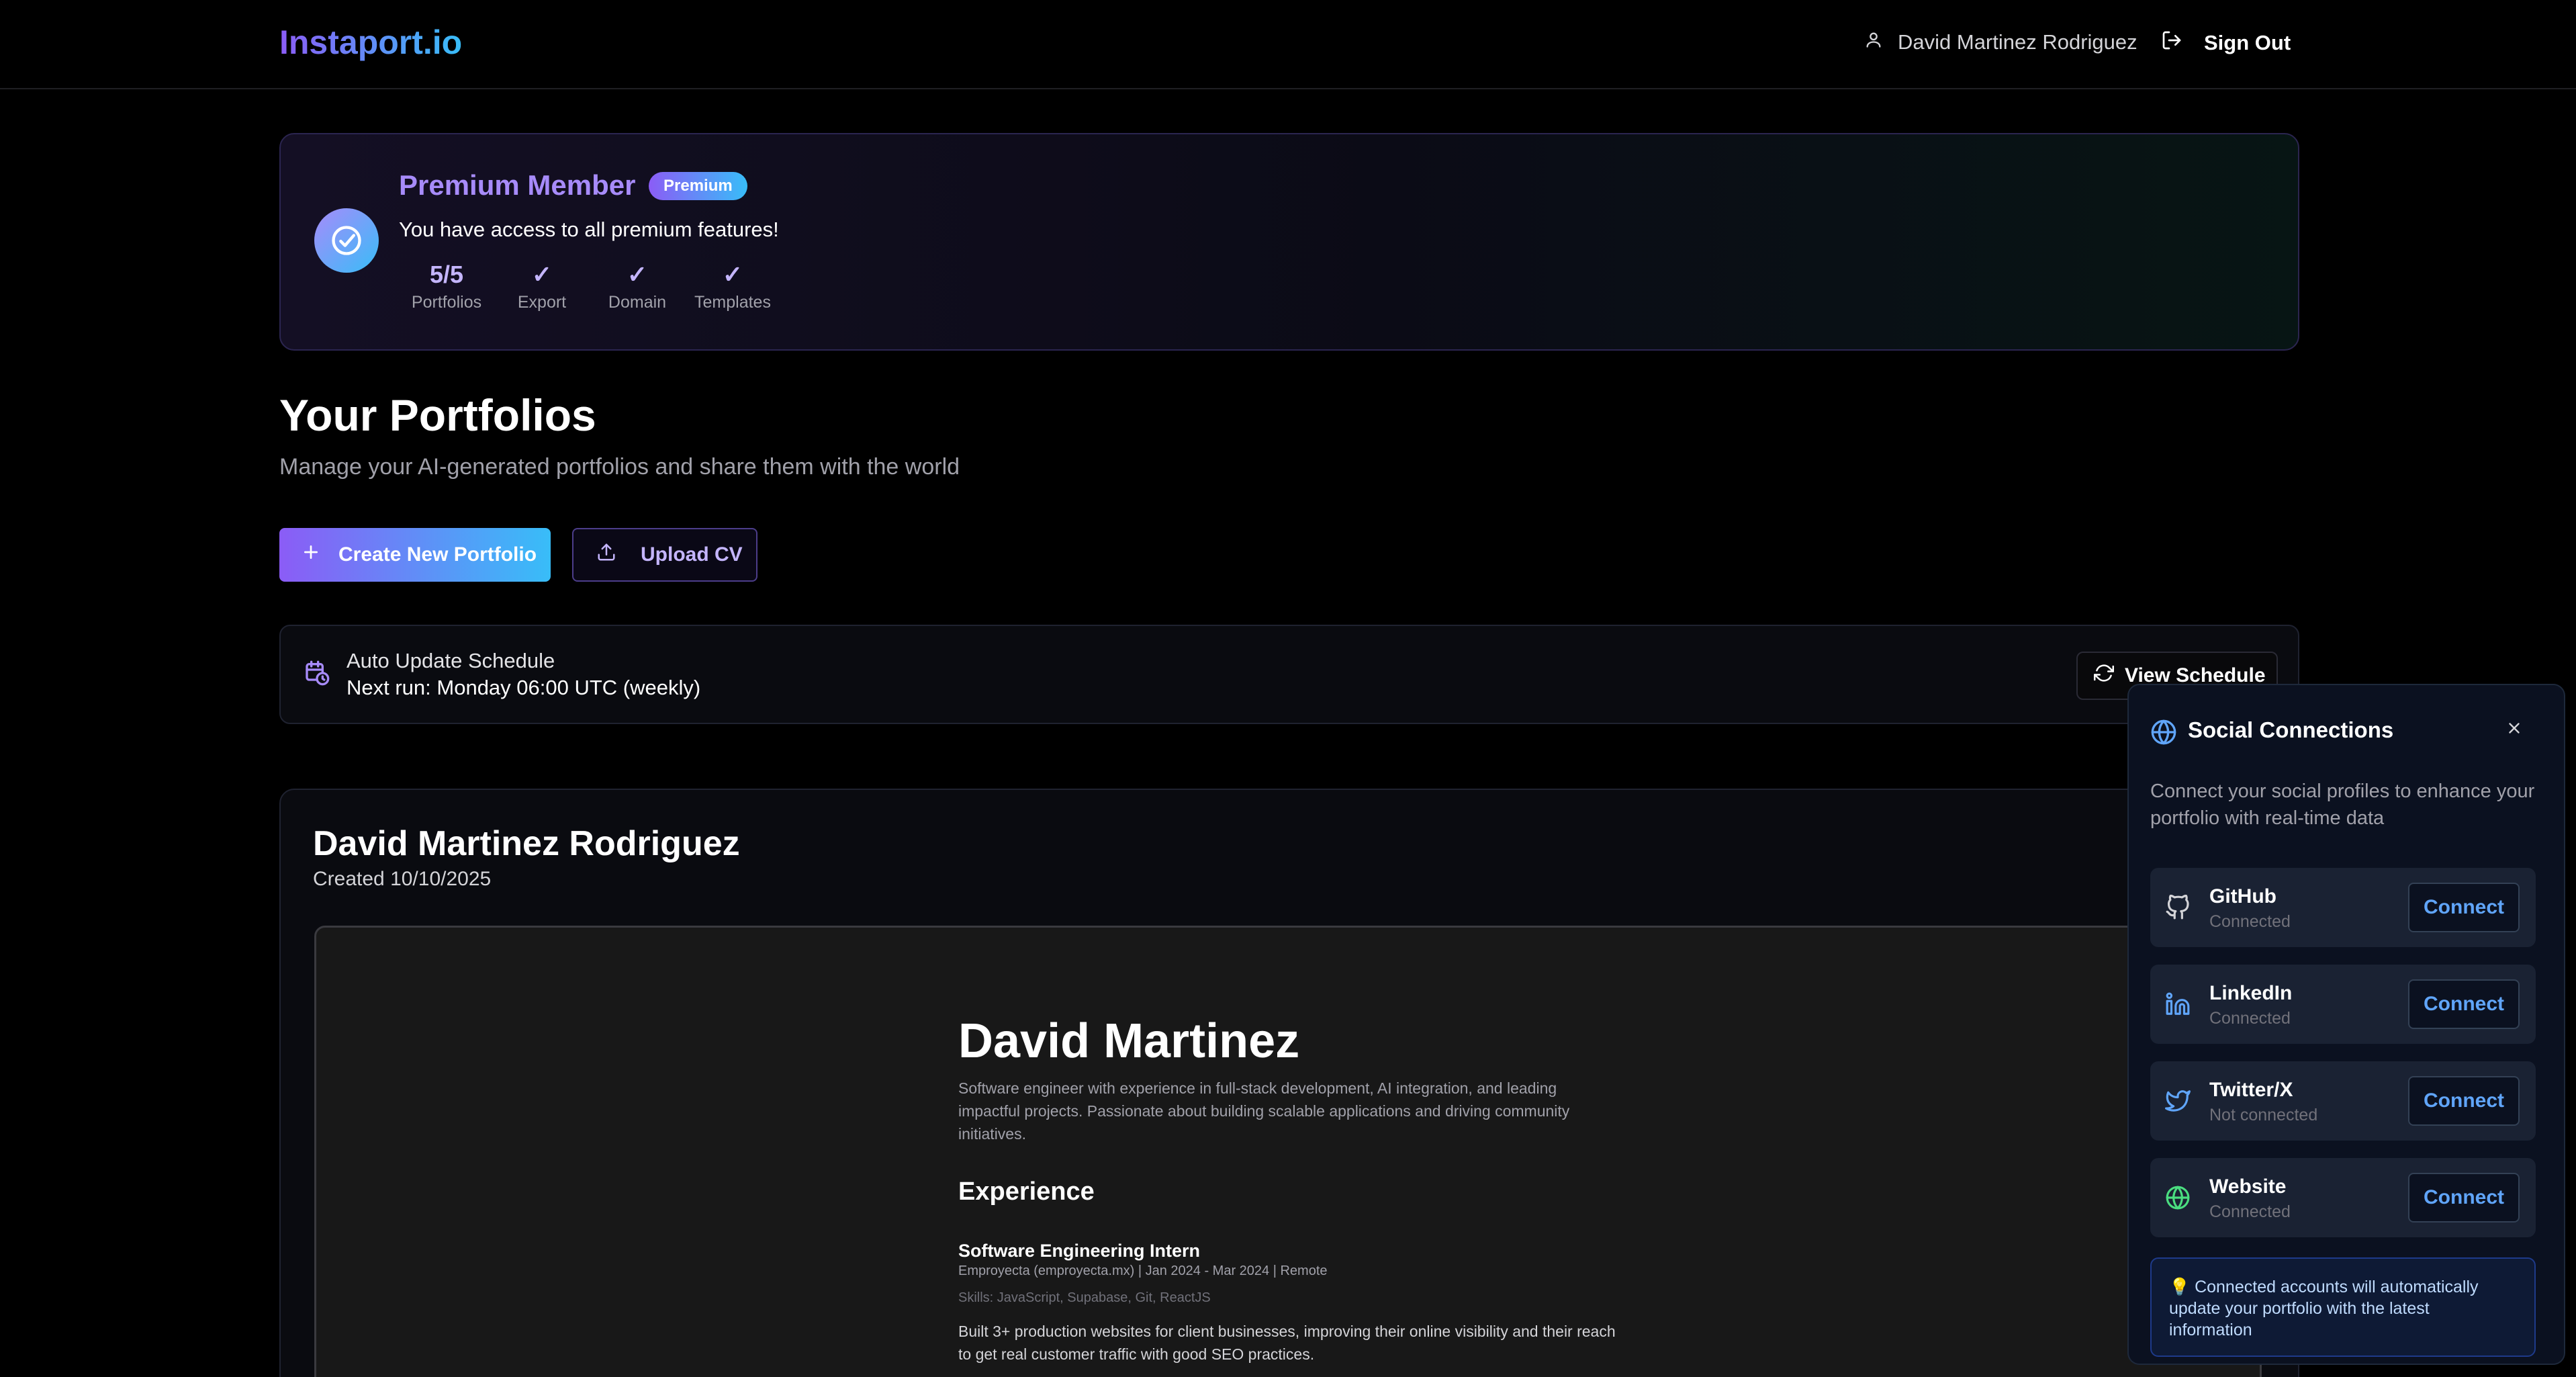 The image size is (2576, 1377). Describe the element at coordinates (446, 302) in the screenshot. I see `stat-label: Portfolios` at that location.